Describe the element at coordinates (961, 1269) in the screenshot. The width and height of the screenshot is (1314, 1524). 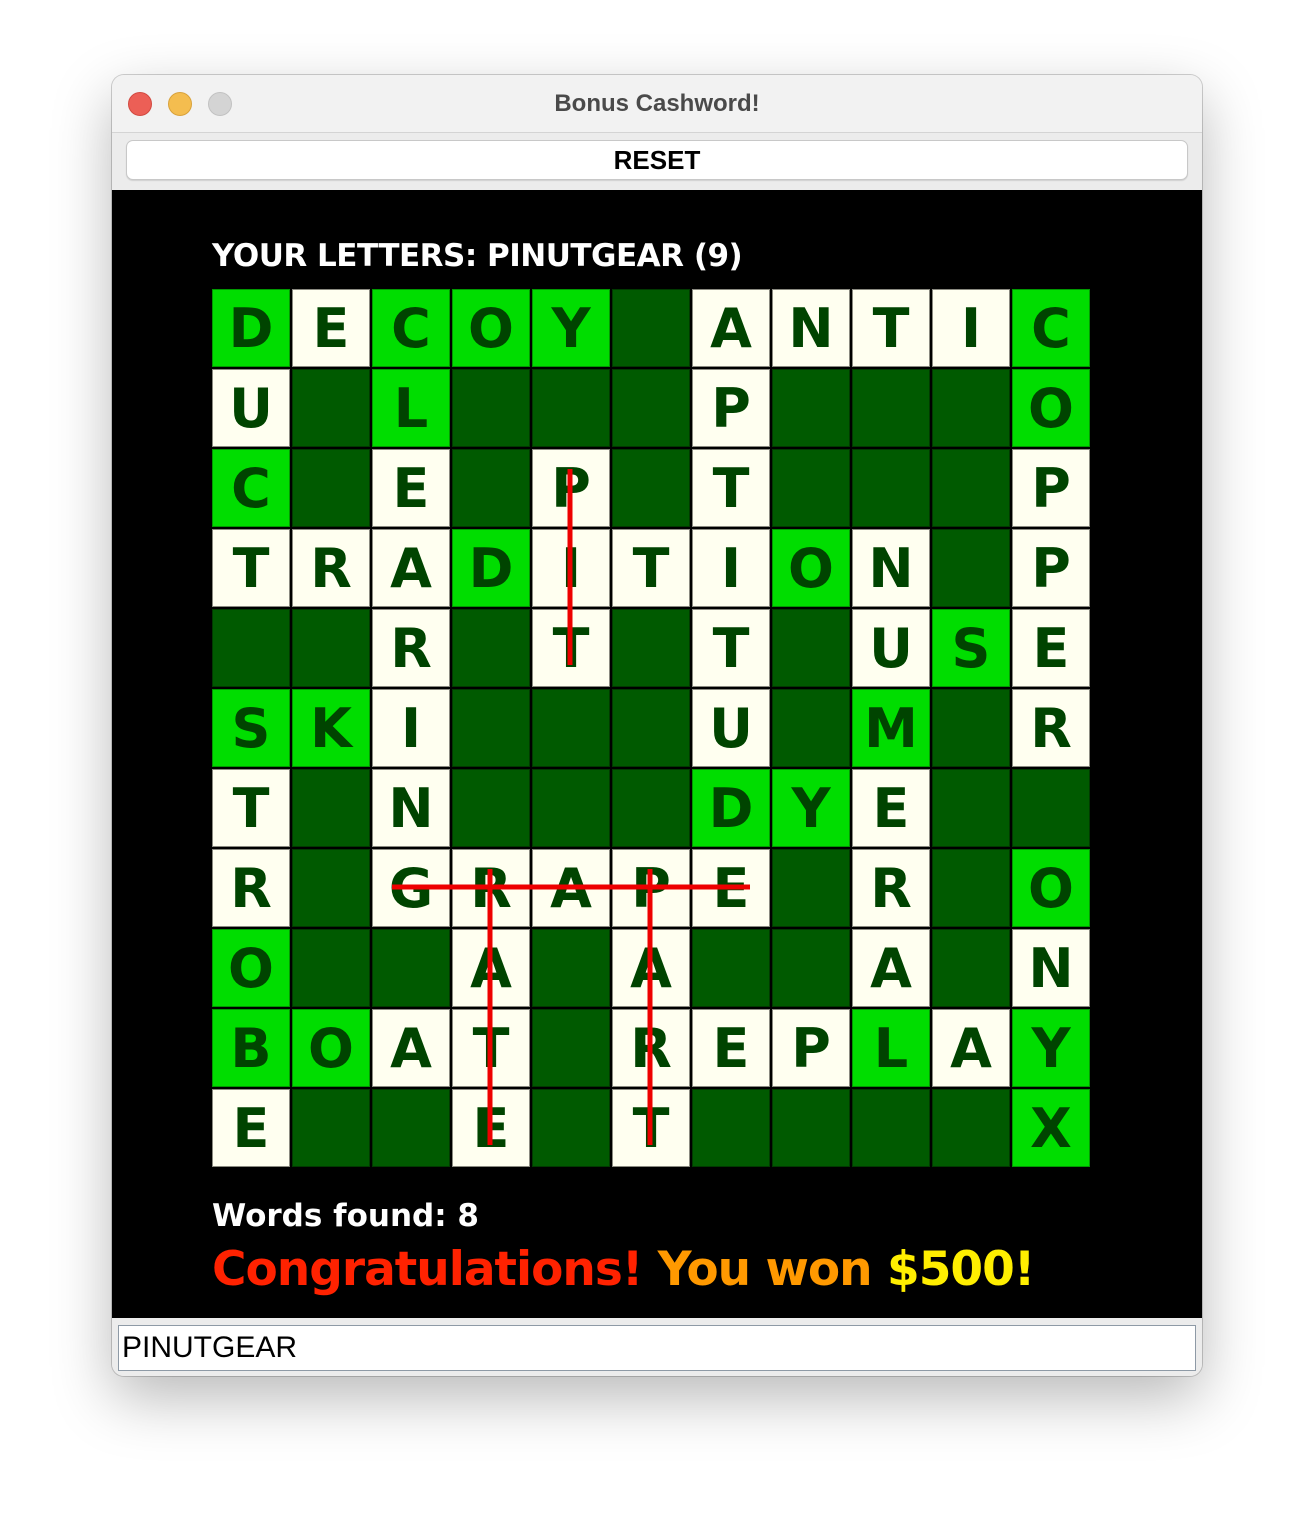
I see `congrats-part-3: $500!` at that location.